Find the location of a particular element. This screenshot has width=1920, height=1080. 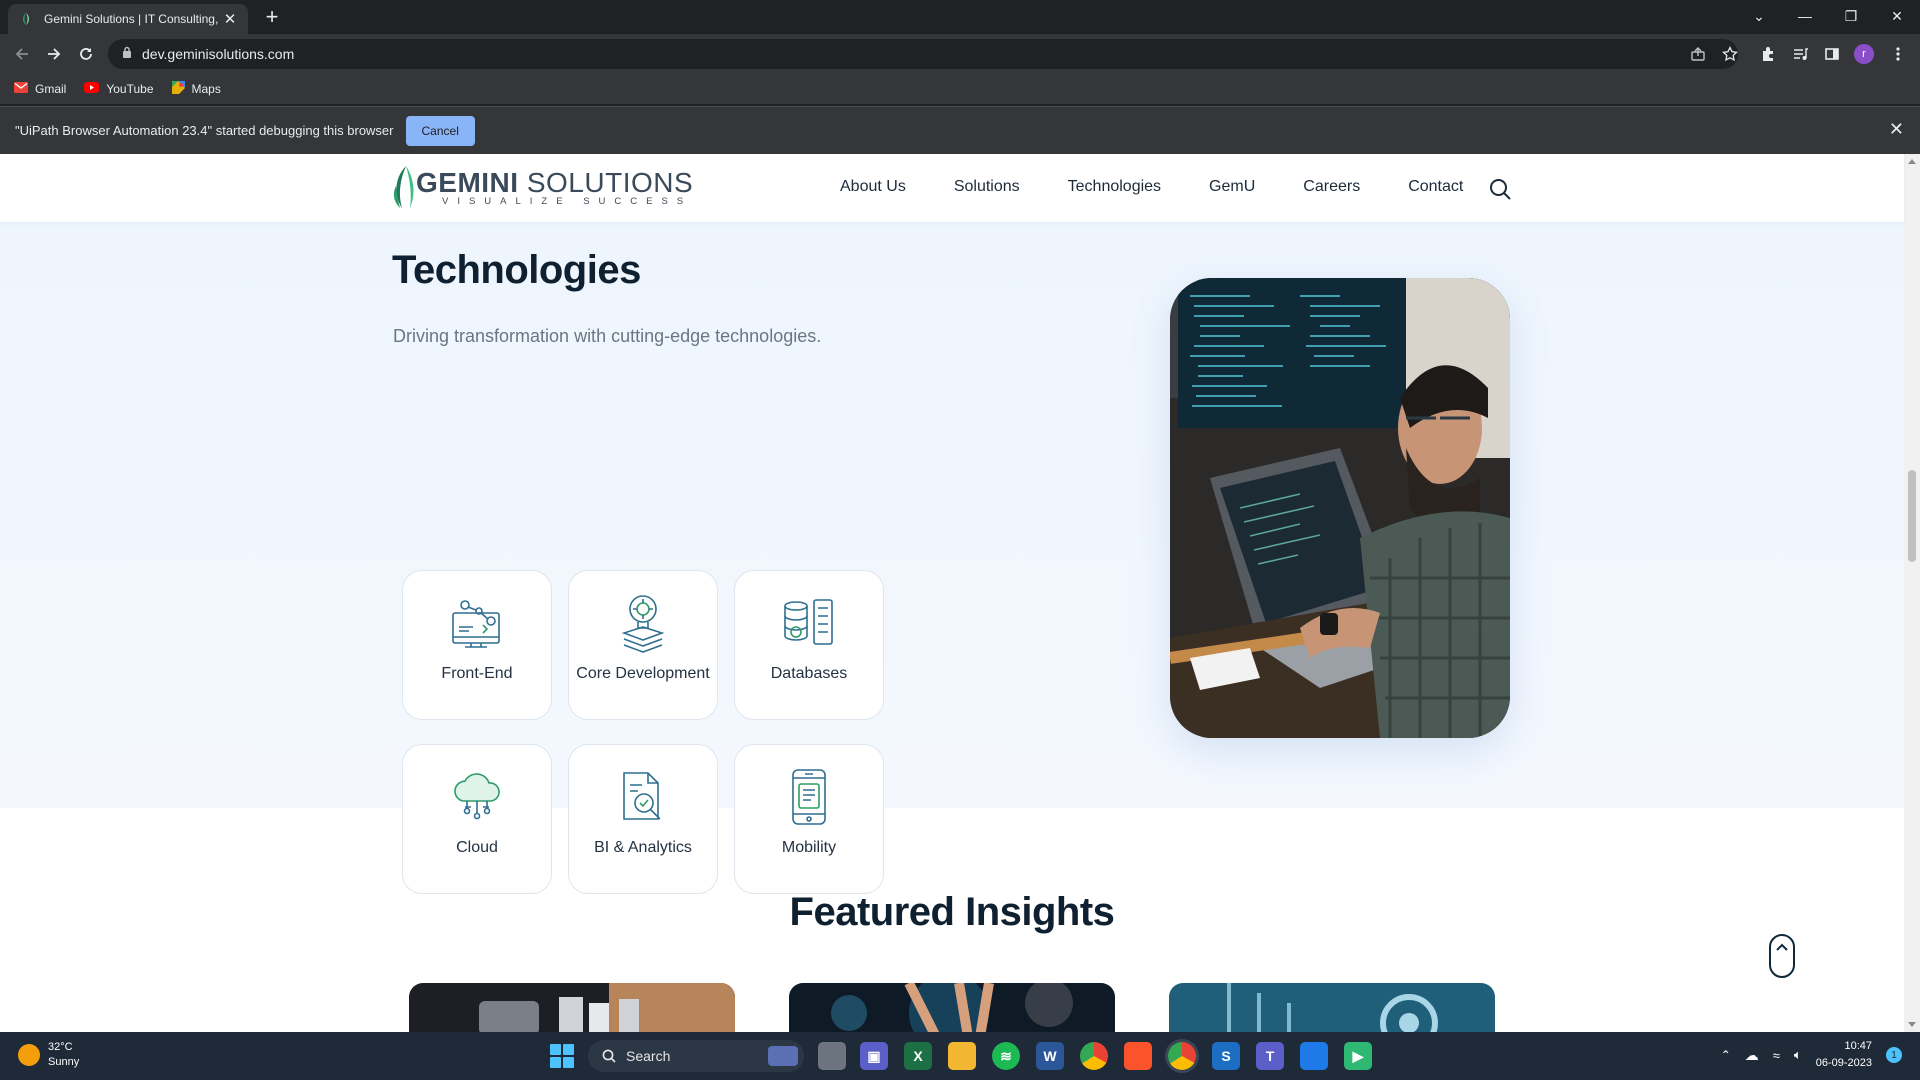

chrome-menu-icon is located at coordinates (1898, 54).